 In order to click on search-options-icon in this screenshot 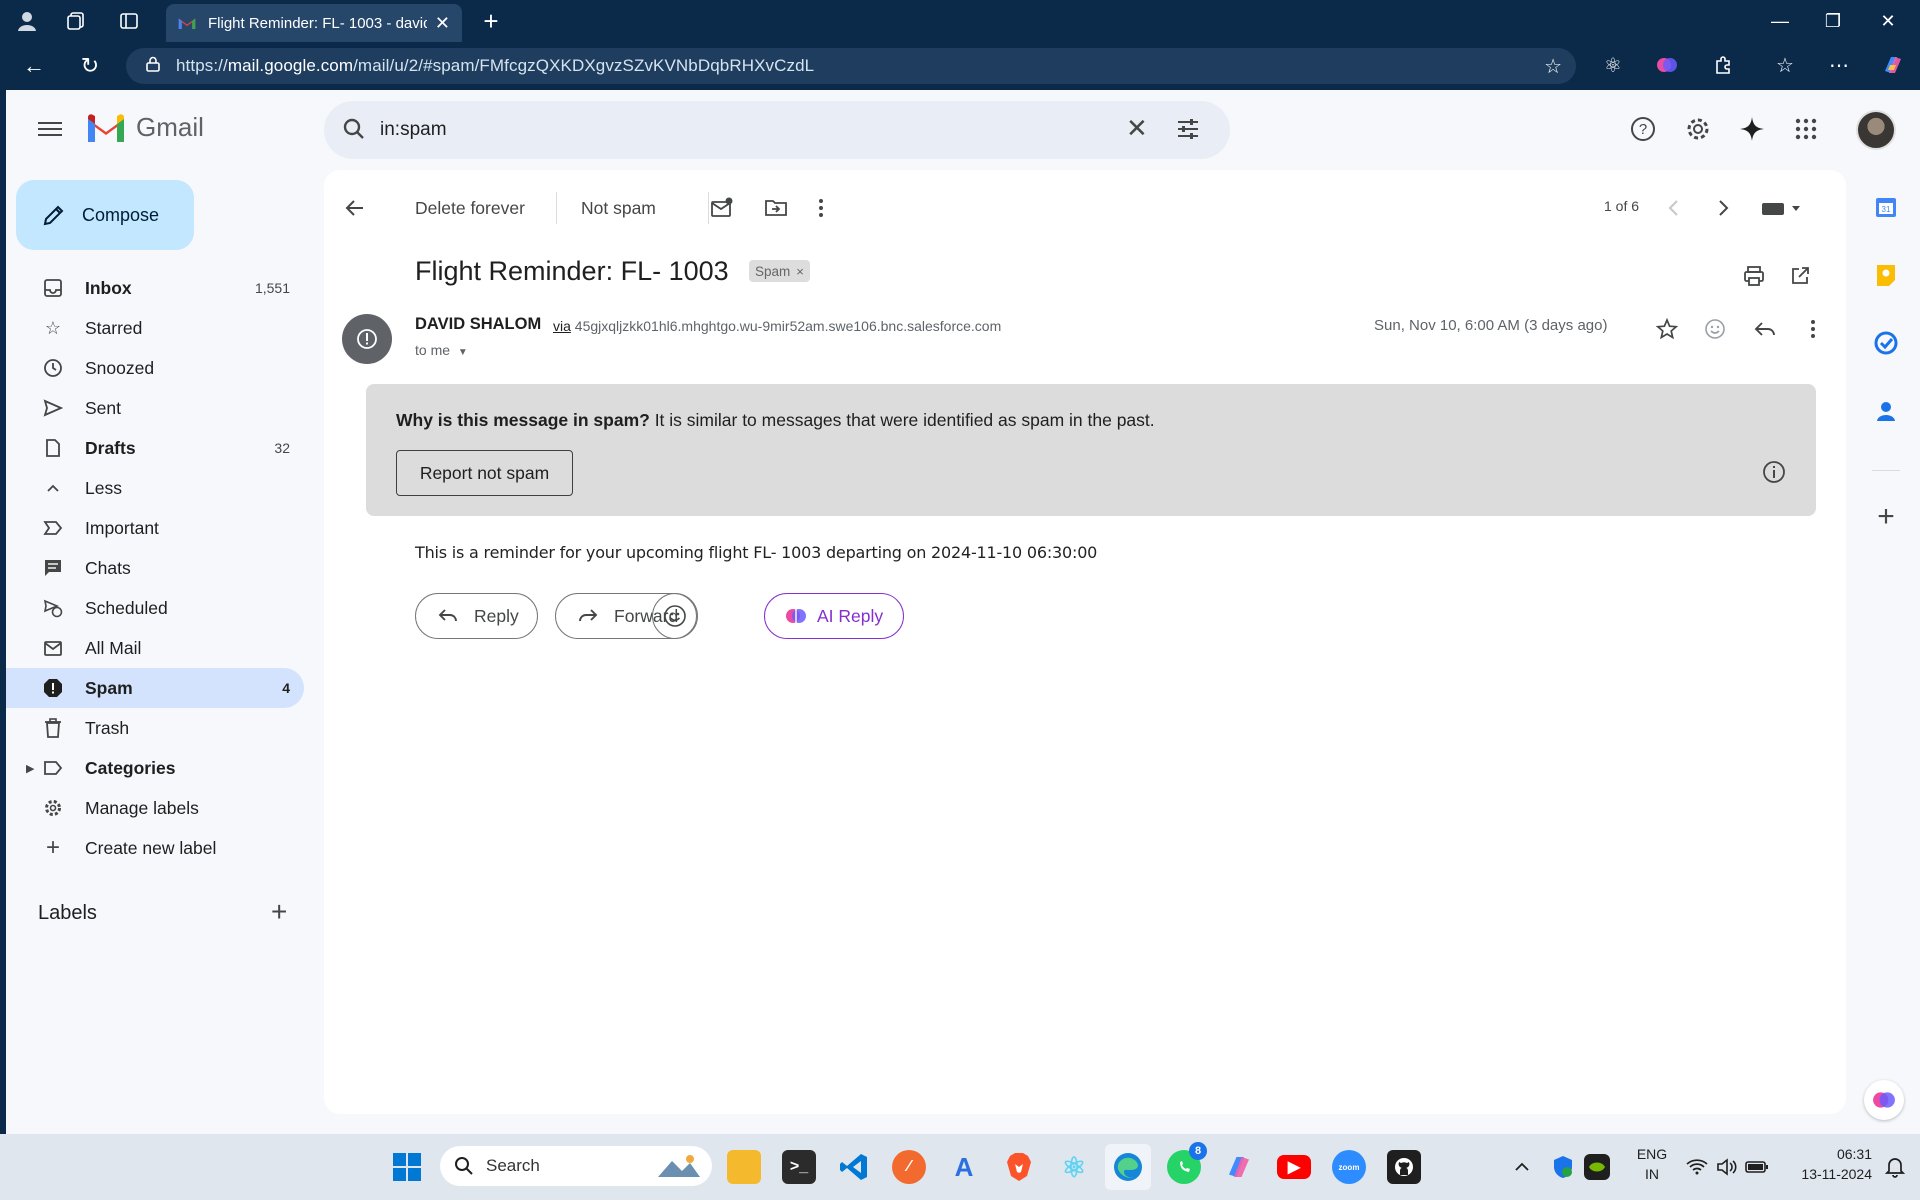, I will do `click(1188, 131)`.